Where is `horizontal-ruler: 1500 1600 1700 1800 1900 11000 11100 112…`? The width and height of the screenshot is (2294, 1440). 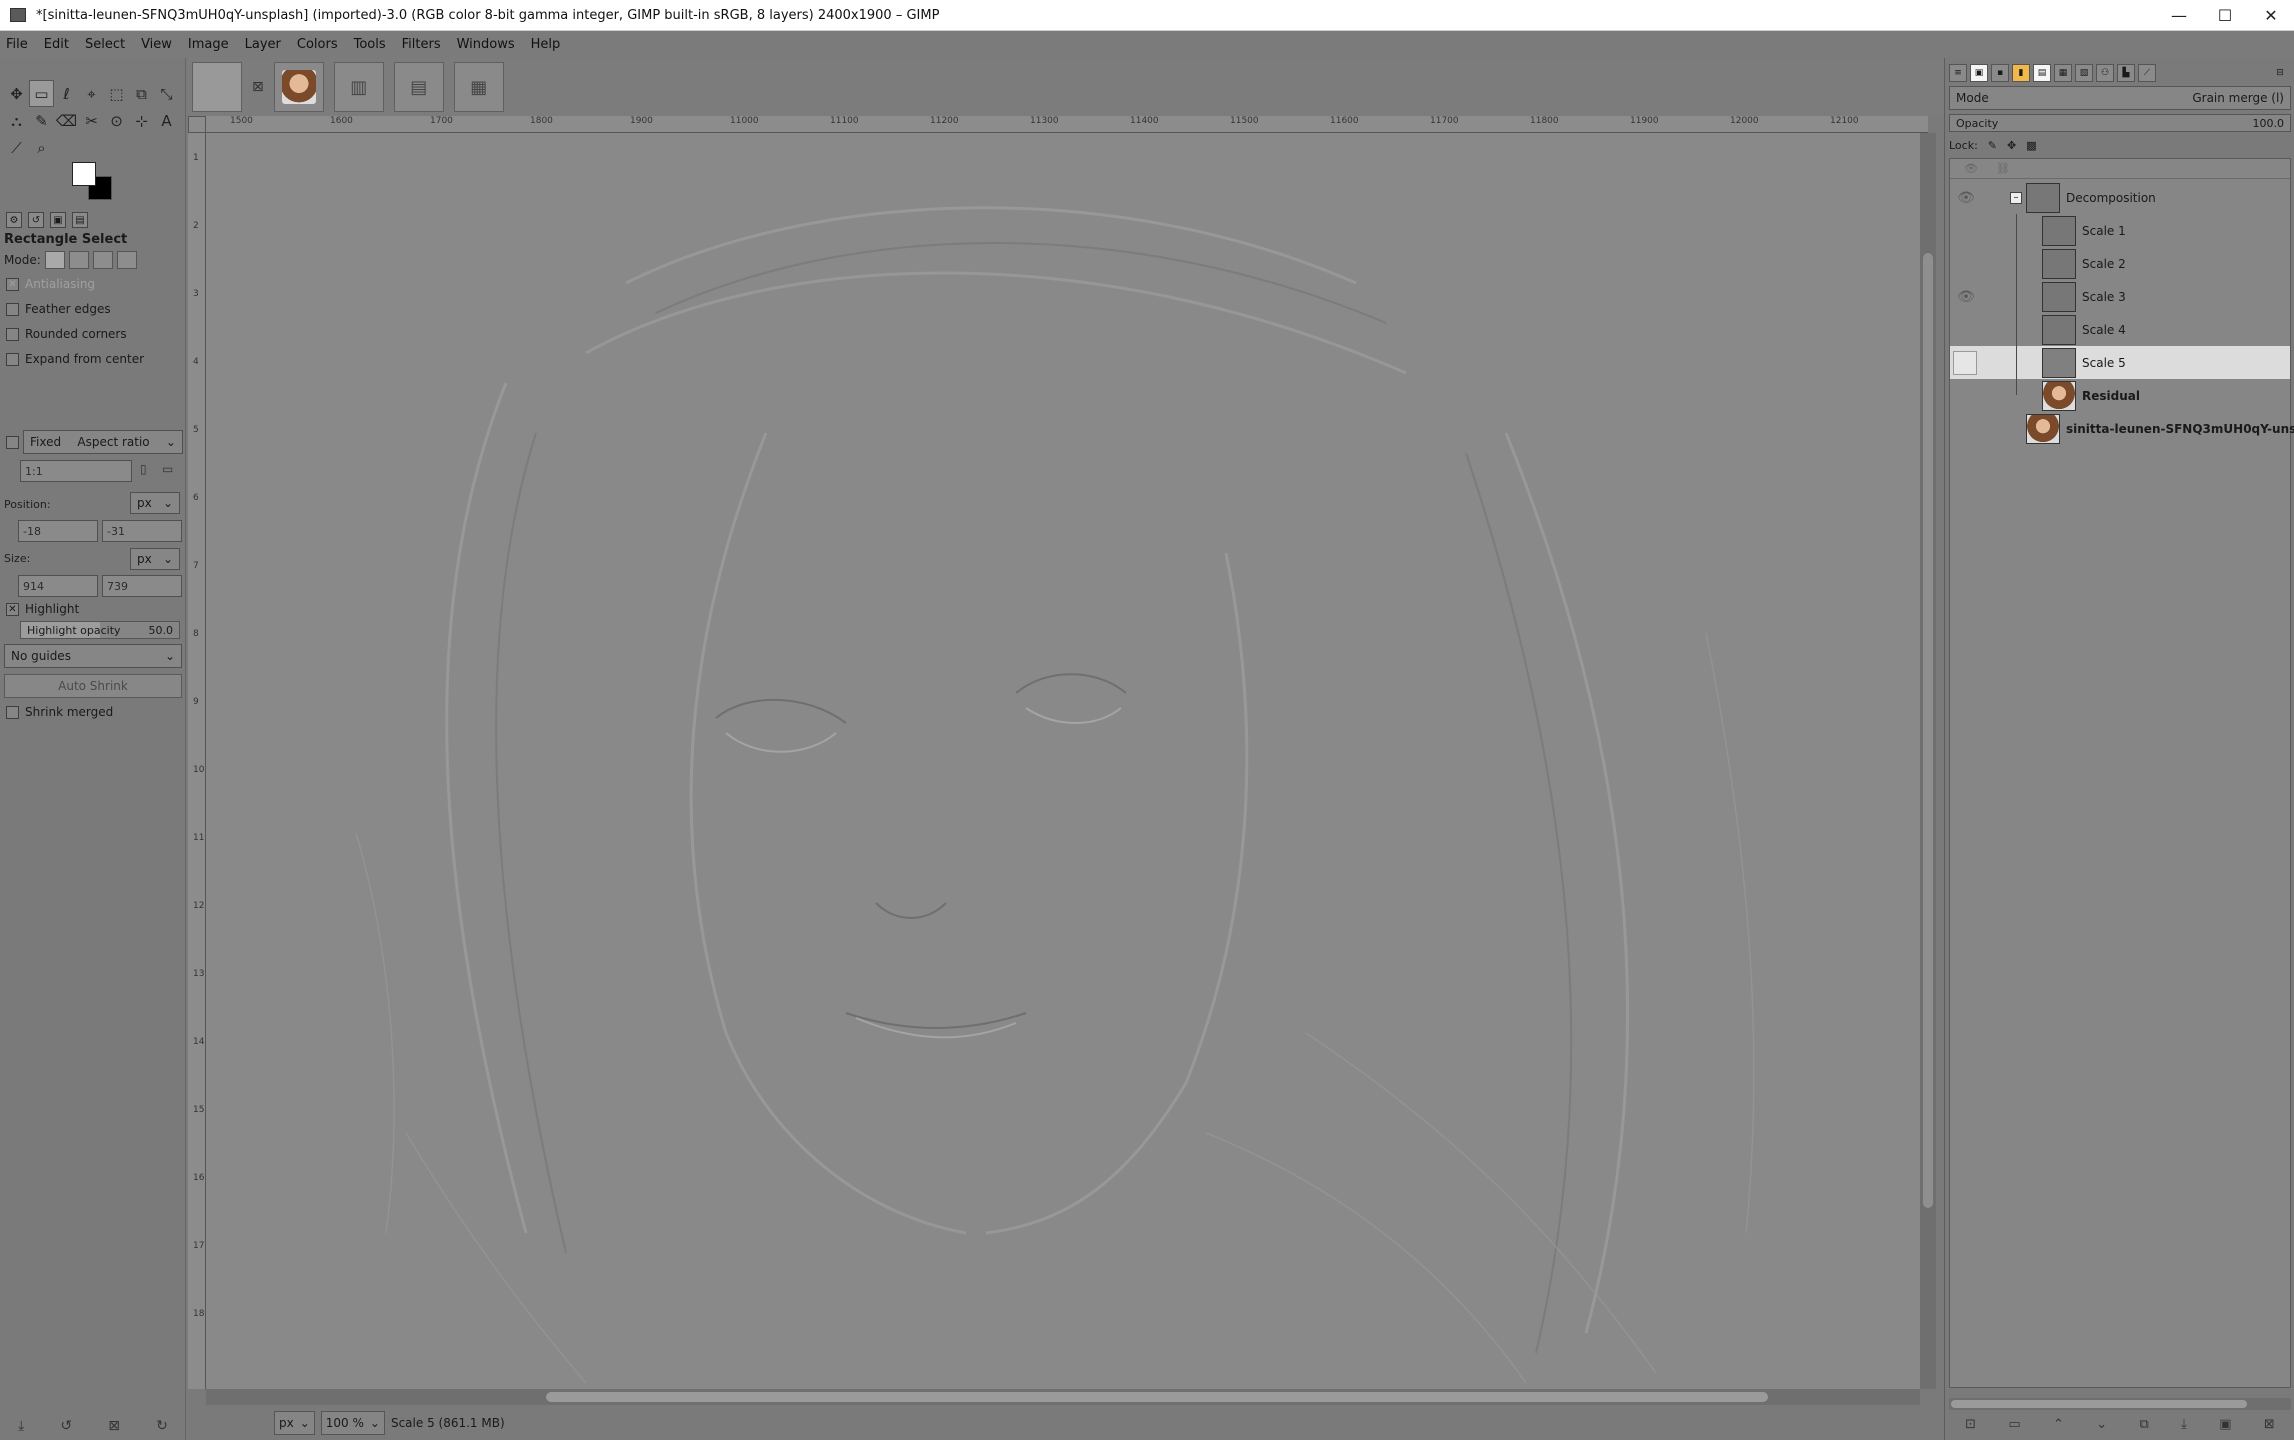
horizontal-ruler: 1500 1600 1700 1800 1900 11000 11100 112… is located at coordinates (1067, 124).